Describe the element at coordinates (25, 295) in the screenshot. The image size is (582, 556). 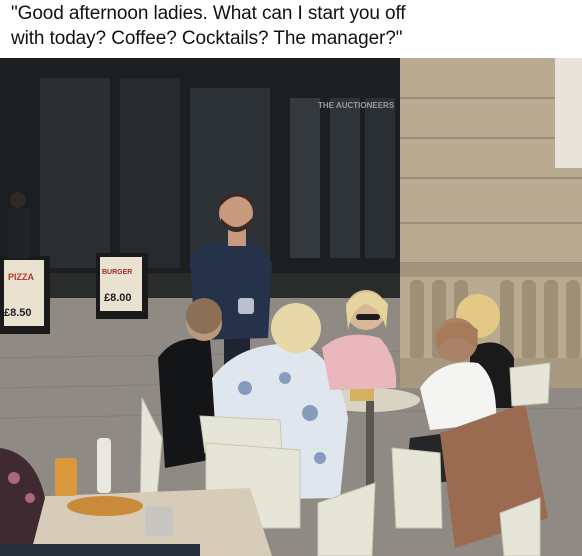
I see `pizza-sign: PIZZA £8.50` at that location.